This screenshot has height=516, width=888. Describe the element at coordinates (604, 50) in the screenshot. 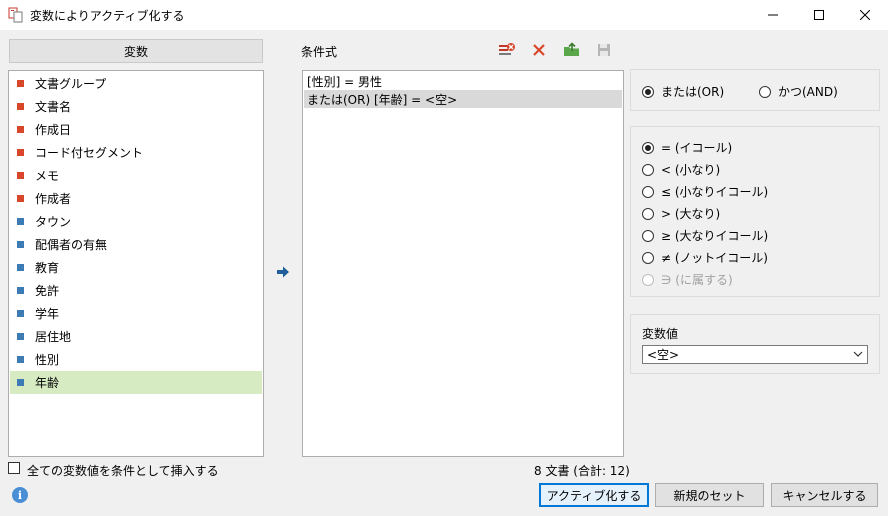

I see `save-button` at that location.